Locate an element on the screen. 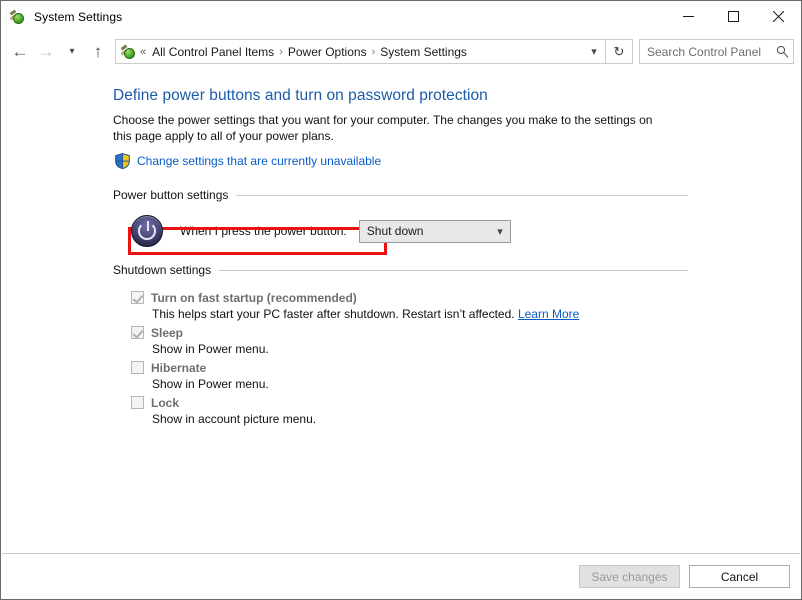 The width and height of the screenshot is (802, 600). lock-description: Show in account picture menu. is located at coordinates (234, 419).